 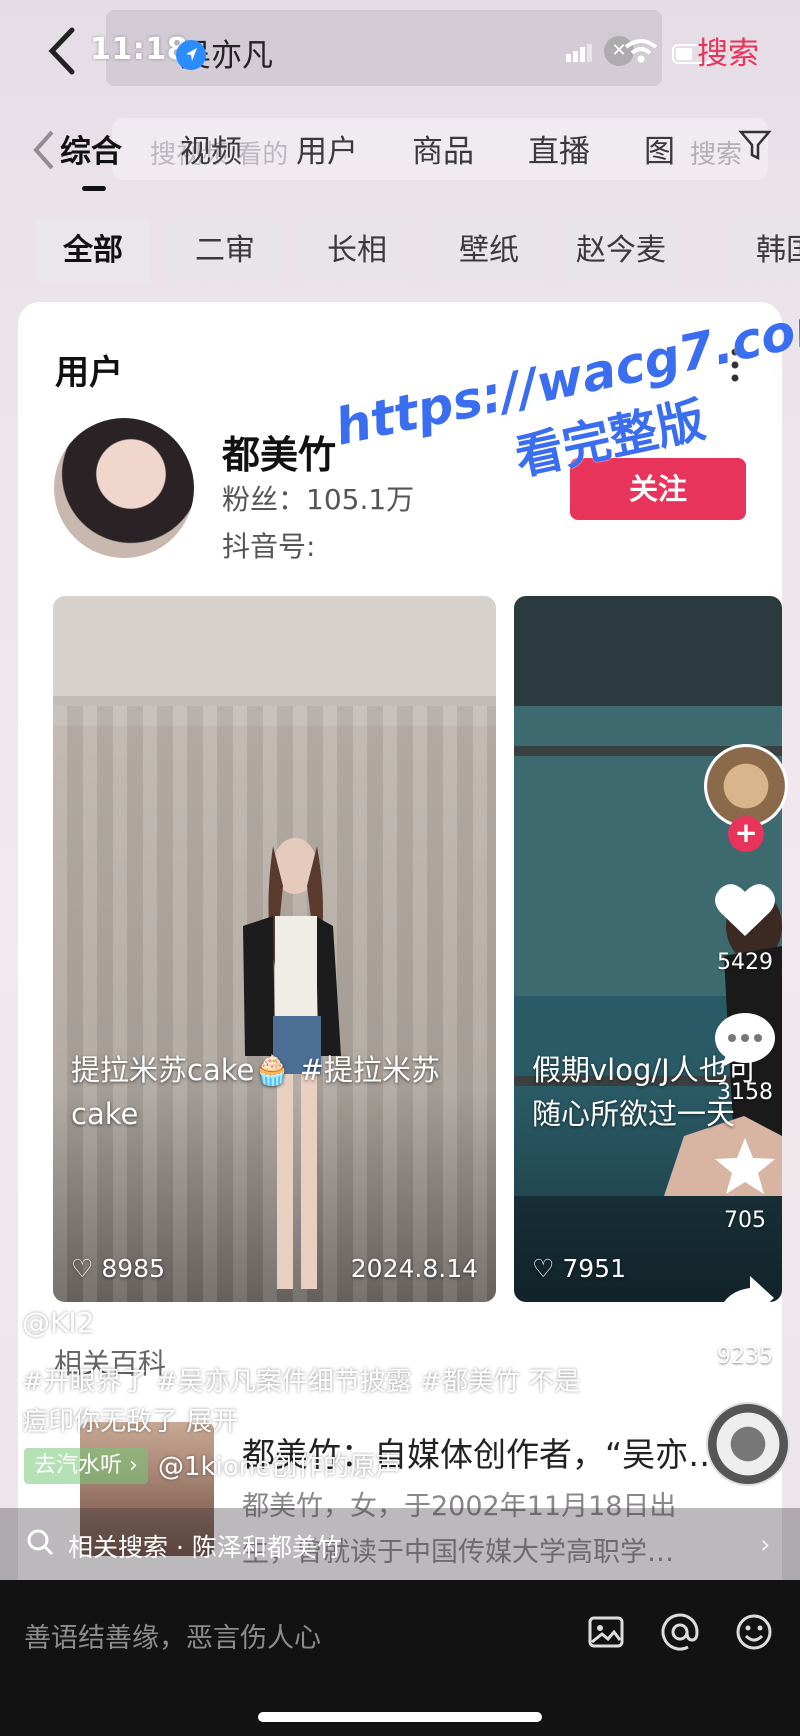 I want to click on video-likes-count: 7951, so click(x=594, y=1268).